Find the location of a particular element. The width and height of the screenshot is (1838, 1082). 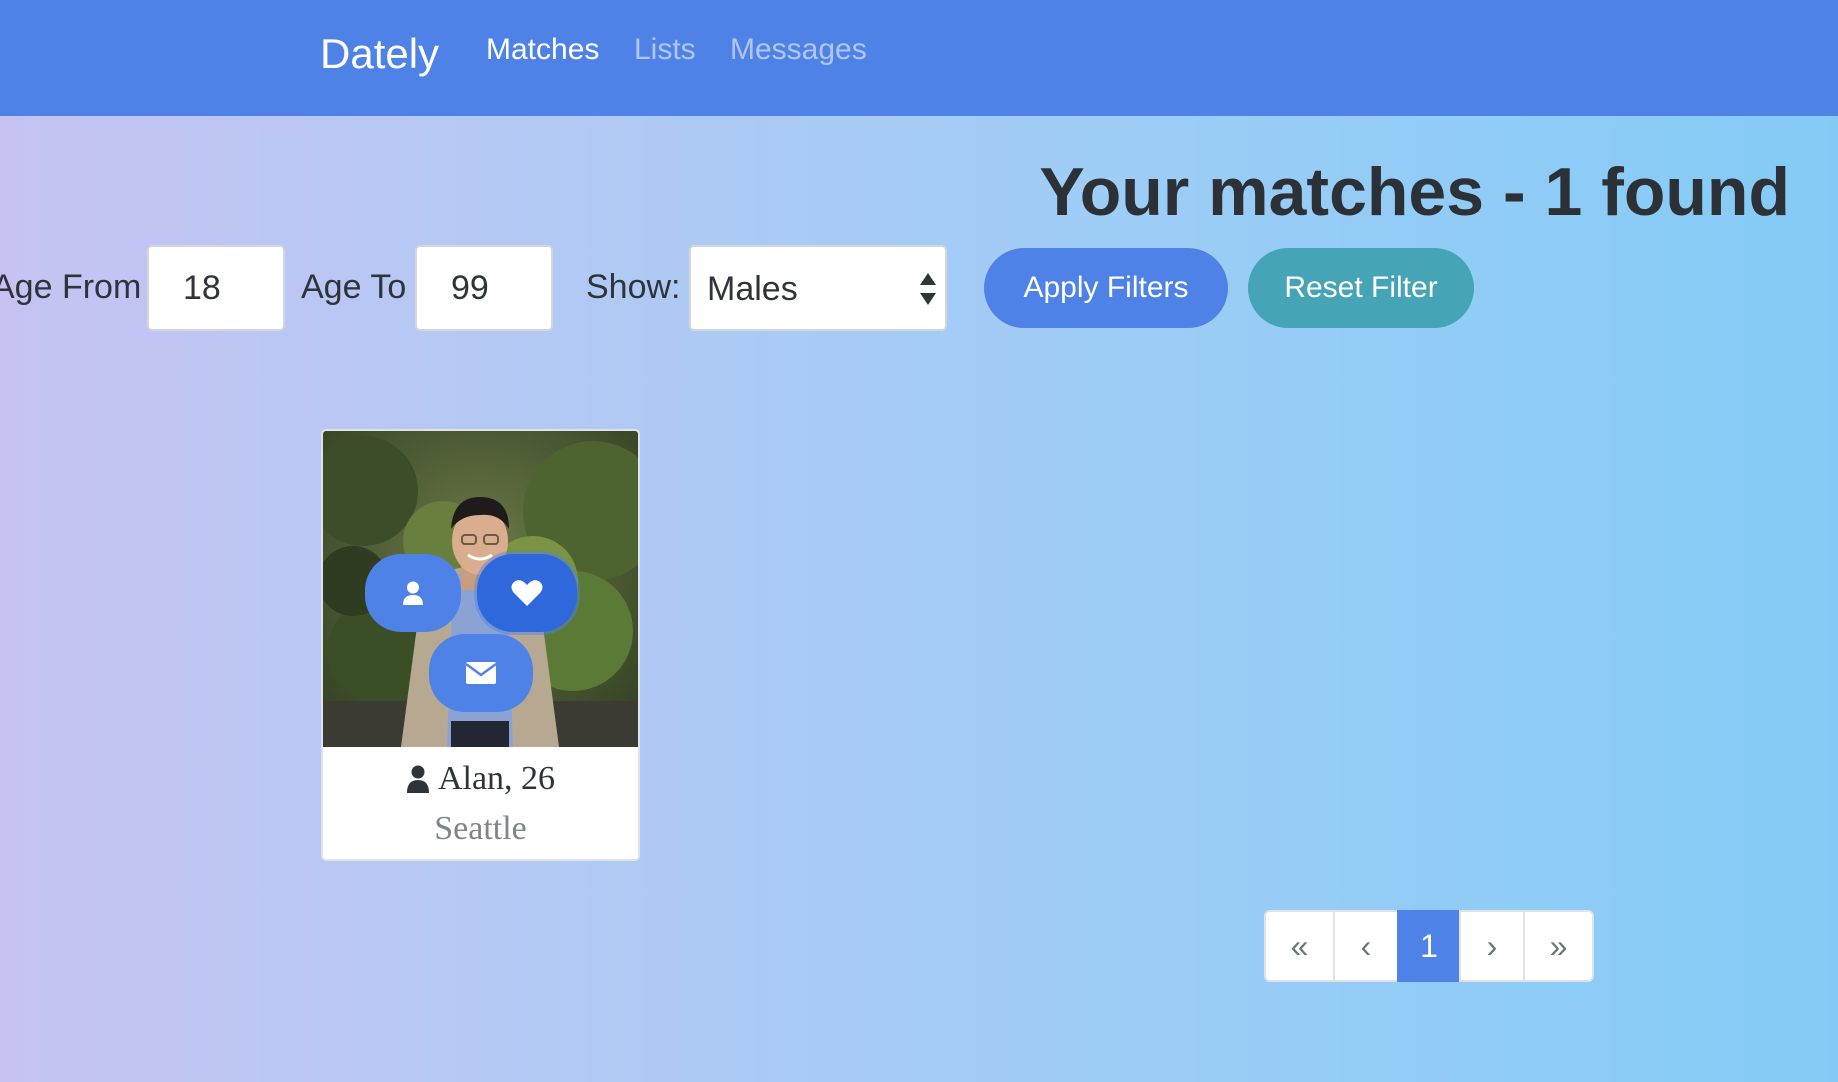

like-button is located at coordinates (527, 593).